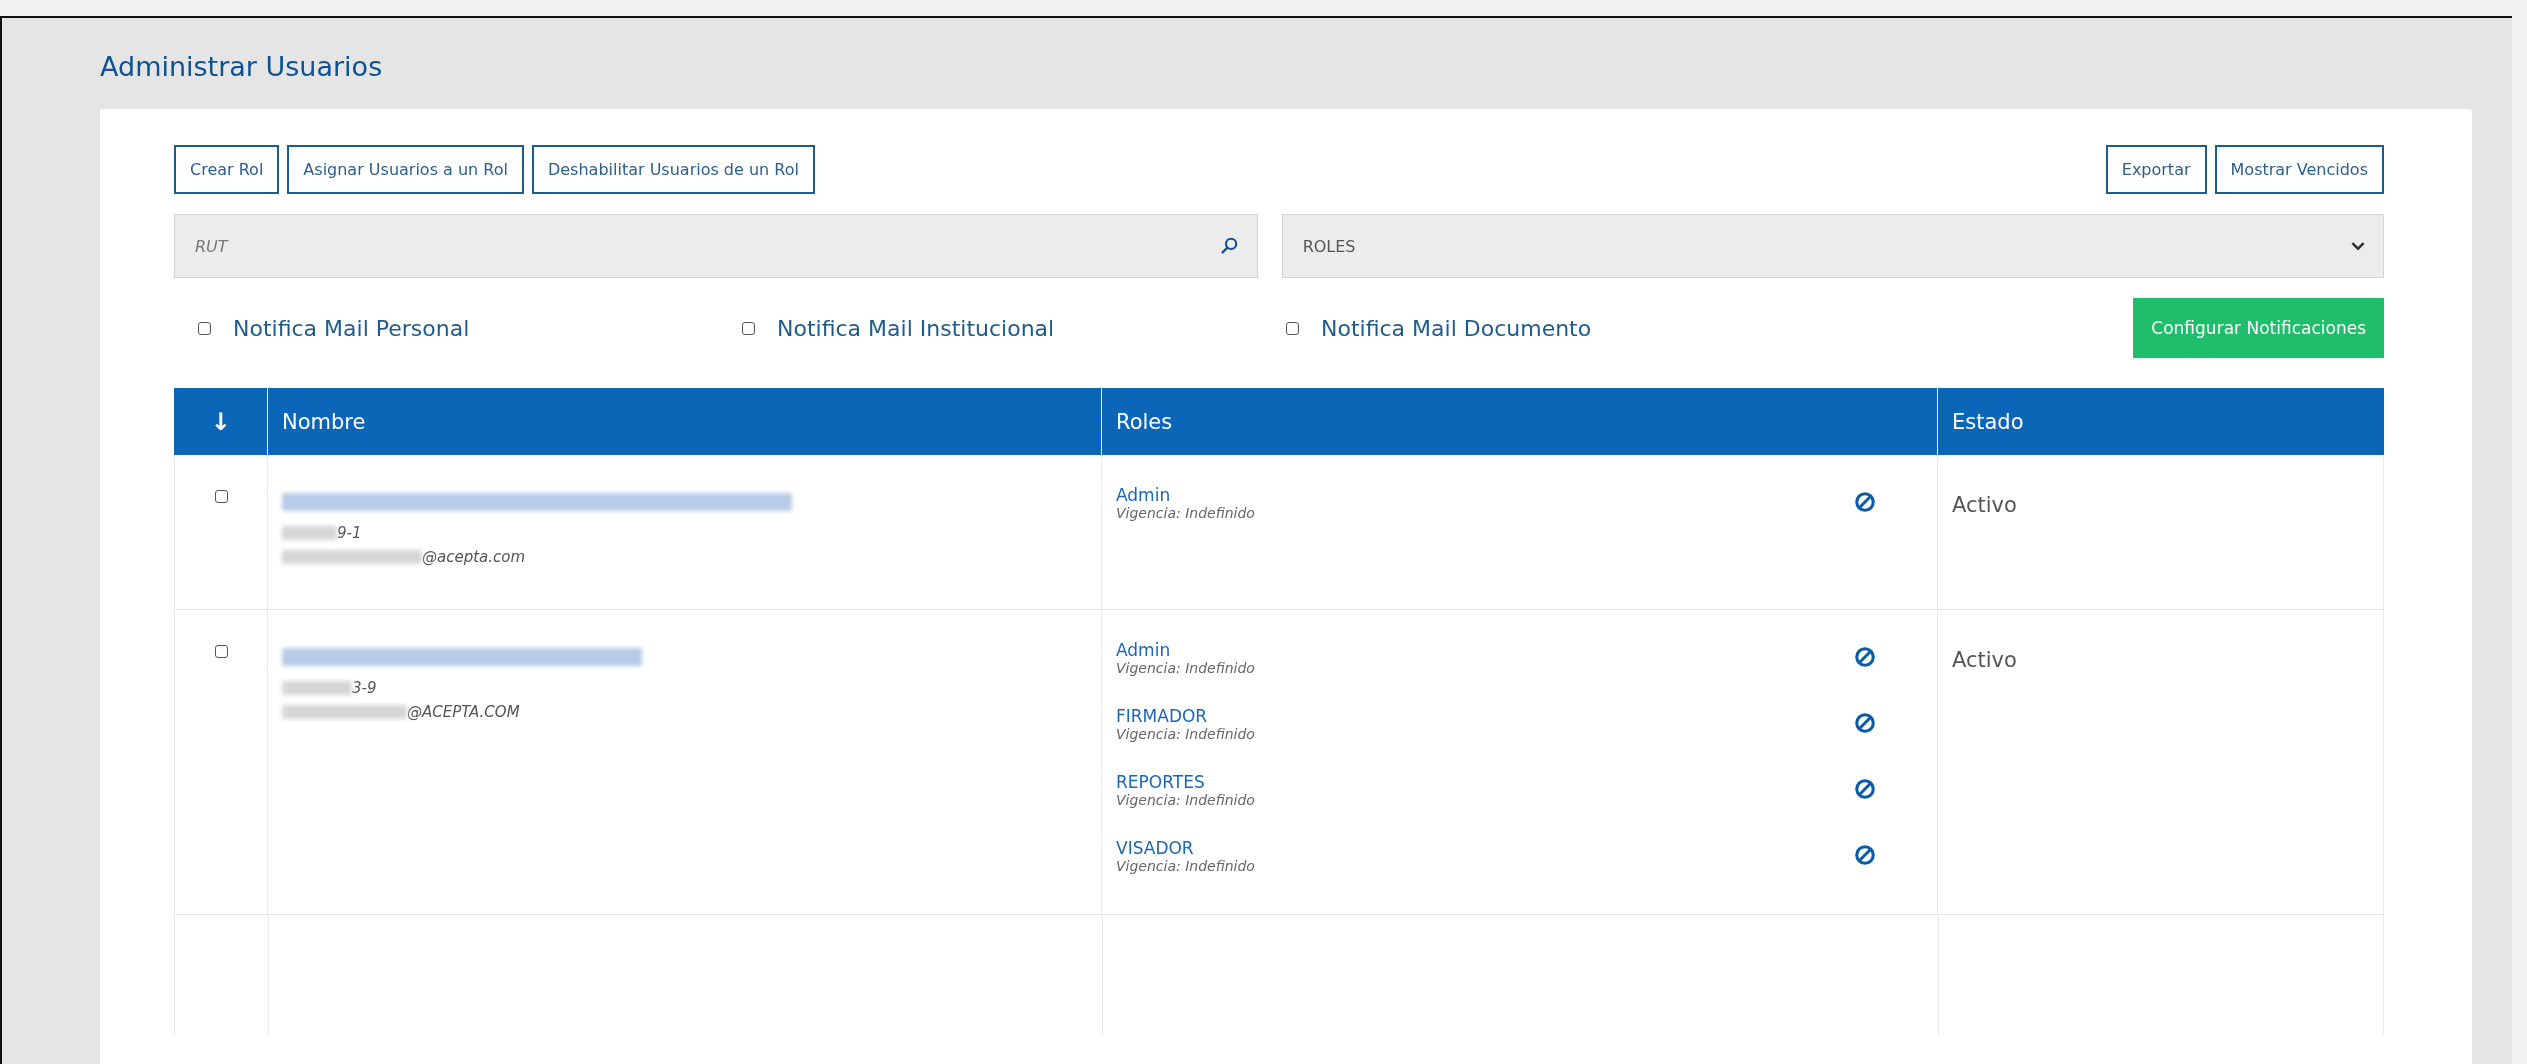 The height and width of the screenshot is (1064, 2527). I want to click on user-email: @acepta.com, so click(474, 557).